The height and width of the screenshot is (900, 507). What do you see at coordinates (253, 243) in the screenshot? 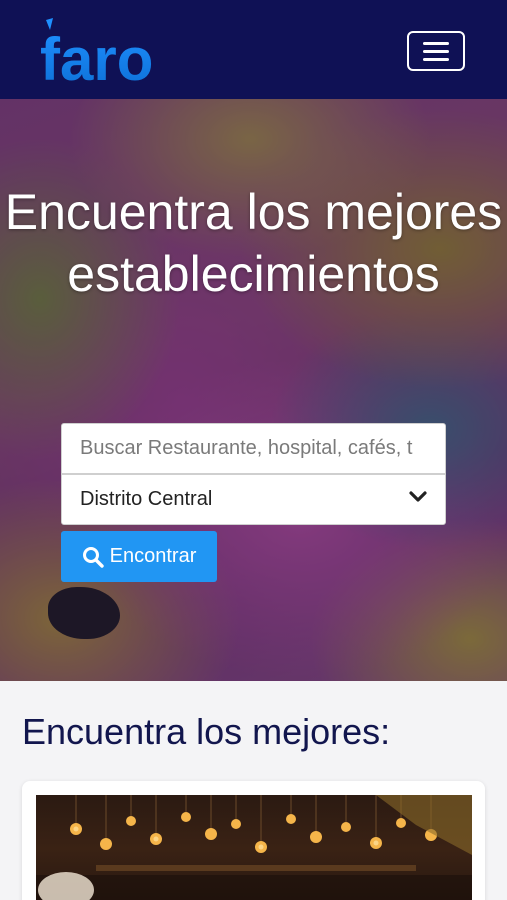
I see `hero-title: Encuentra los mejores establecimientos` at bounding box center [253, 243].